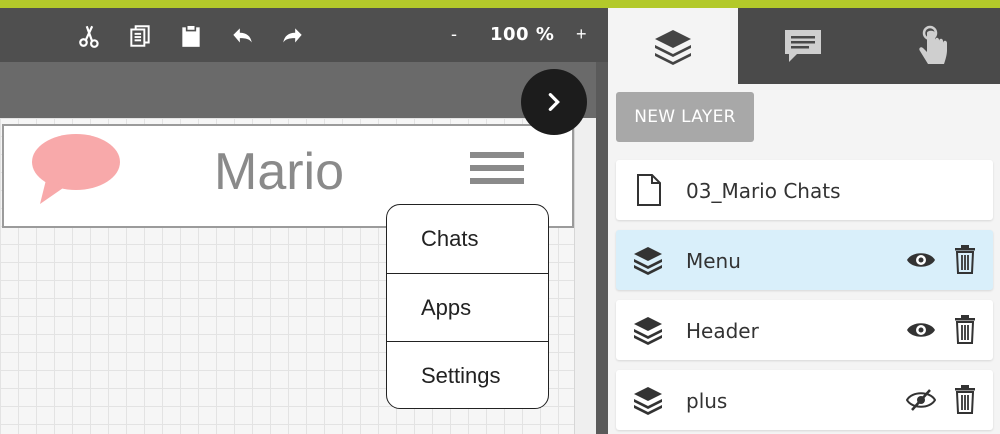 Image resolution: width=1000 pixels, height=434 pixels. I want to click on tab-layers, so click(673, 46).